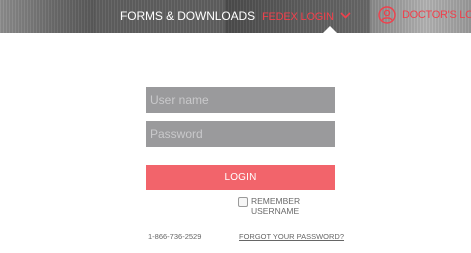 Image resolution: width=471 pixels, height=253 pixels. I want to click on remember-username-checkbox, so click(243, 202).